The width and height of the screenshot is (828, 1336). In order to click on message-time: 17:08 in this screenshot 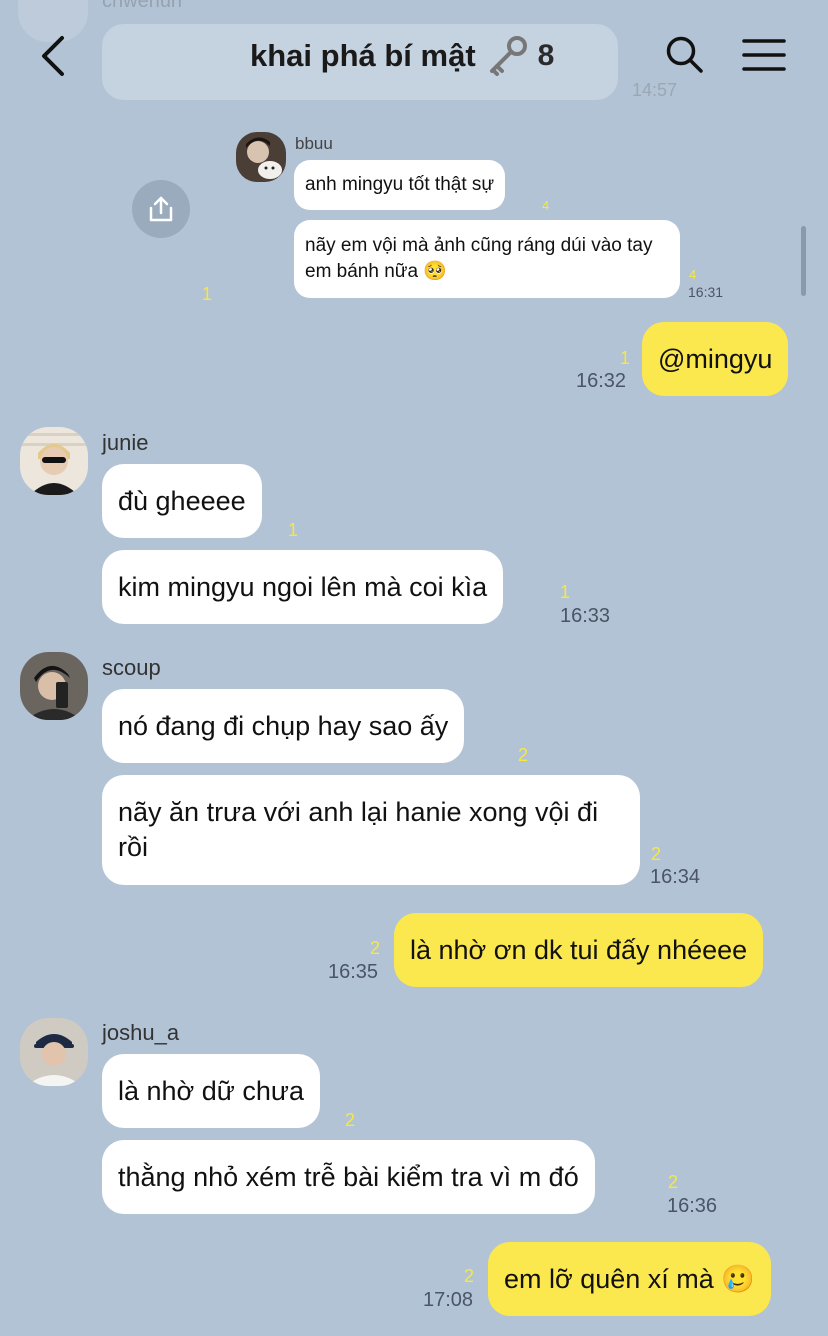, I will do `click(448, 1300)`.